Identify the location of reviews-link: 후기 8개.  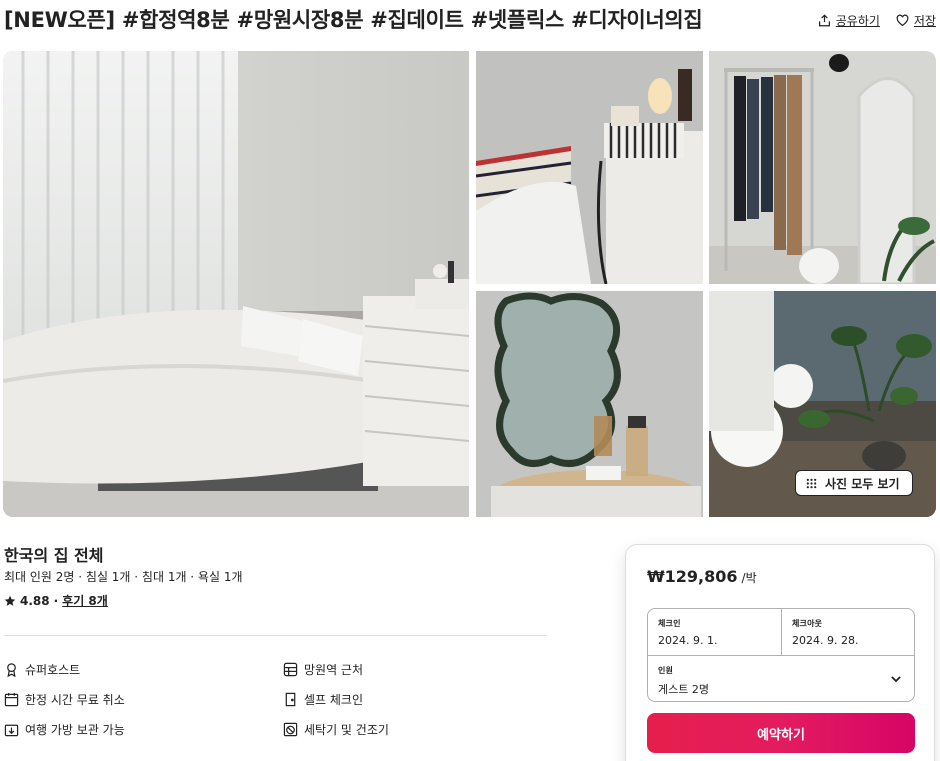
(85, 600).